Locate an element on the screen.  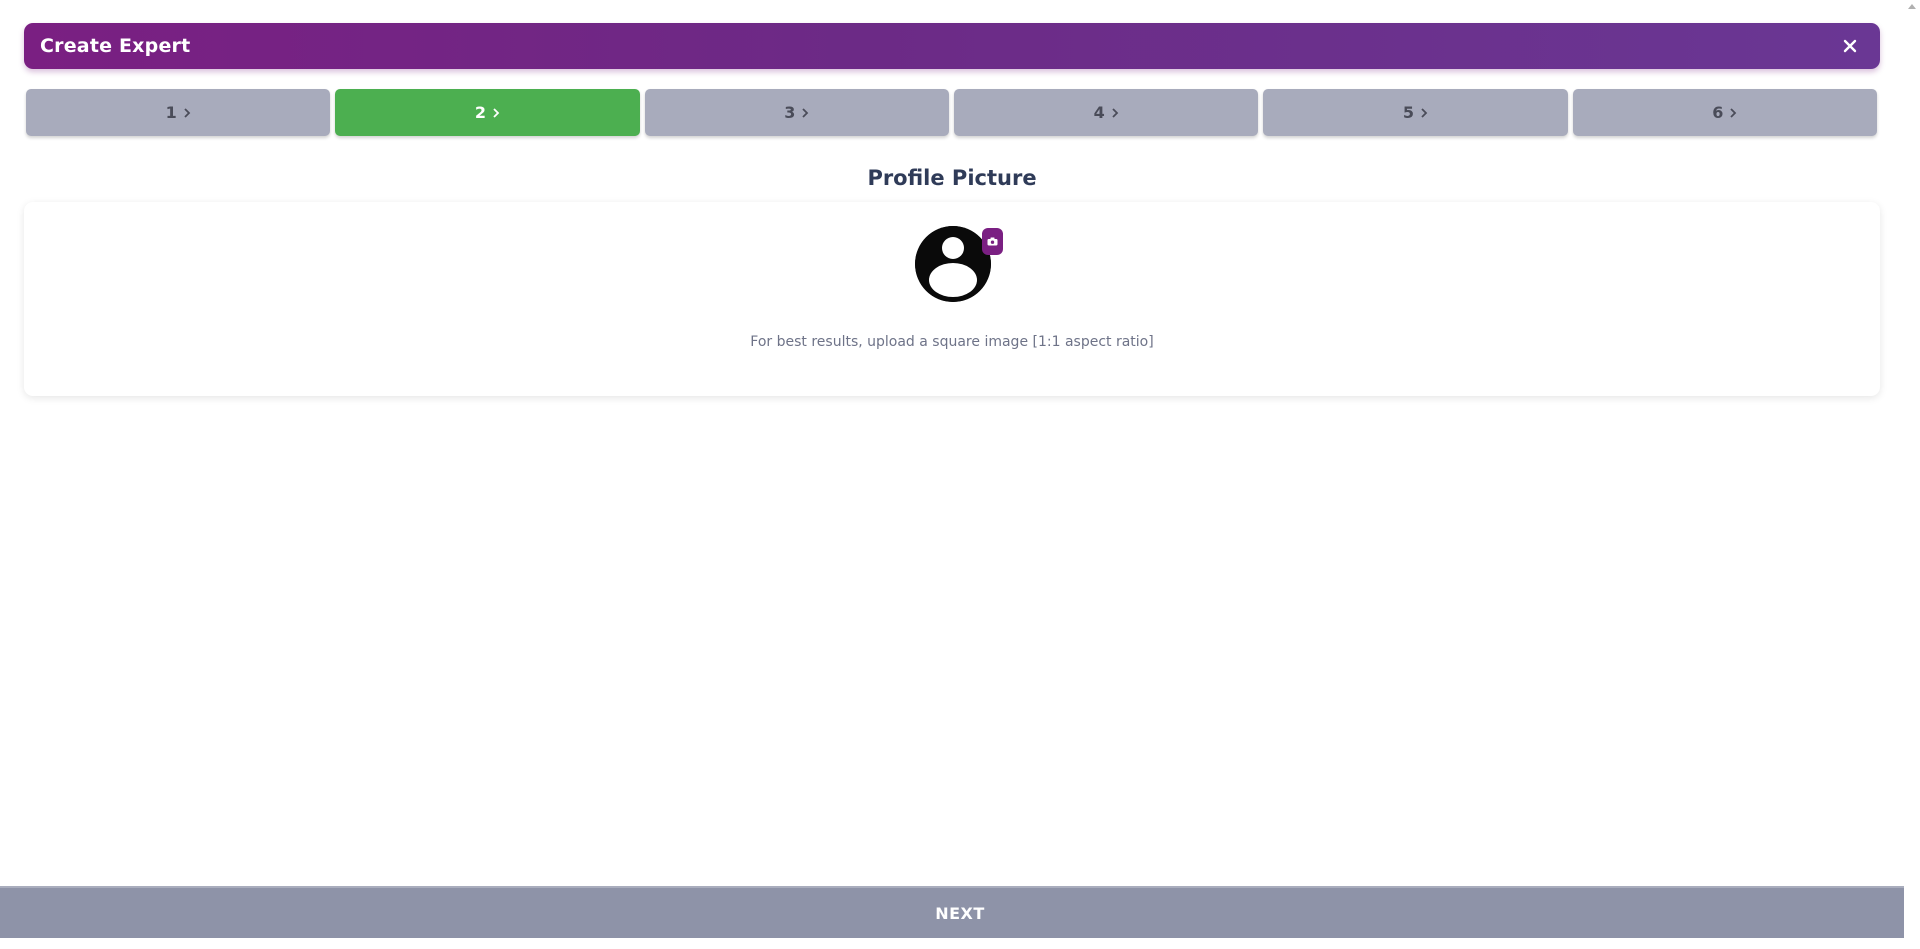
close-icon is located at coordinates (1850, 46).